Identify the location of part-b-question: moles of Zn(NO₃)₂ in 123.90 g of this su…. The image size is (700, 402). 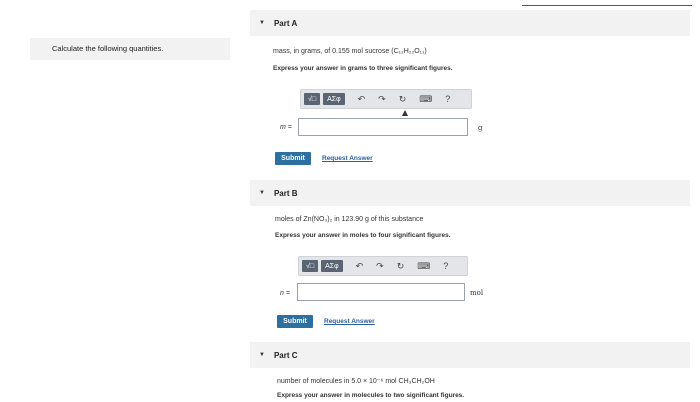
(349, 219).